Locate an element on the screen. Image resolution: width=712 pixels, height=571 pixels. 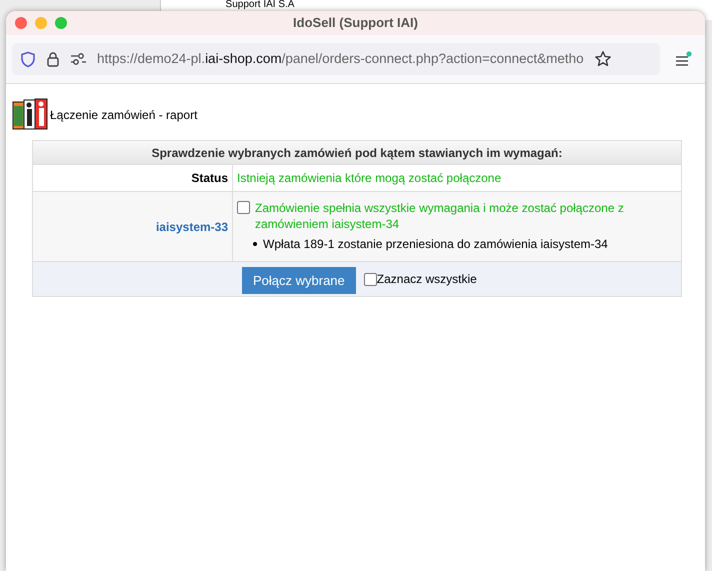
status-label: Status is located at coordinates (209, 178).